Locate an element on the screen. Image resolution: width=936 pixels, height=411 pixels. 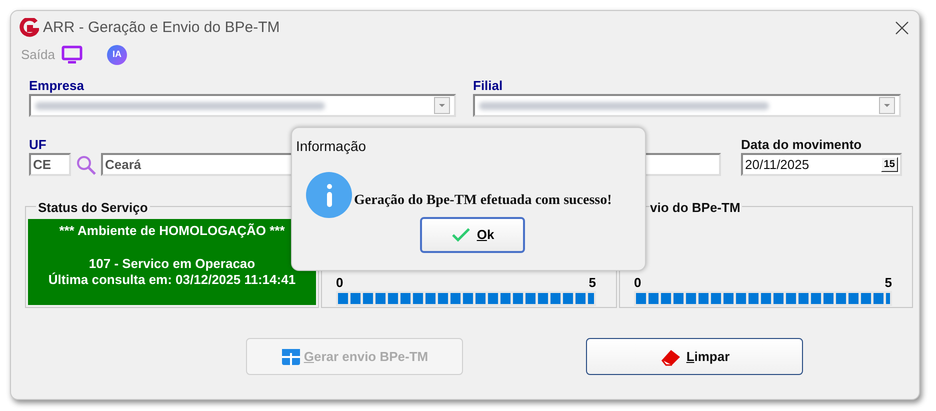
window-title: ARR - Geração e Envio do BPe-TM is located at coordinates (161, 28).